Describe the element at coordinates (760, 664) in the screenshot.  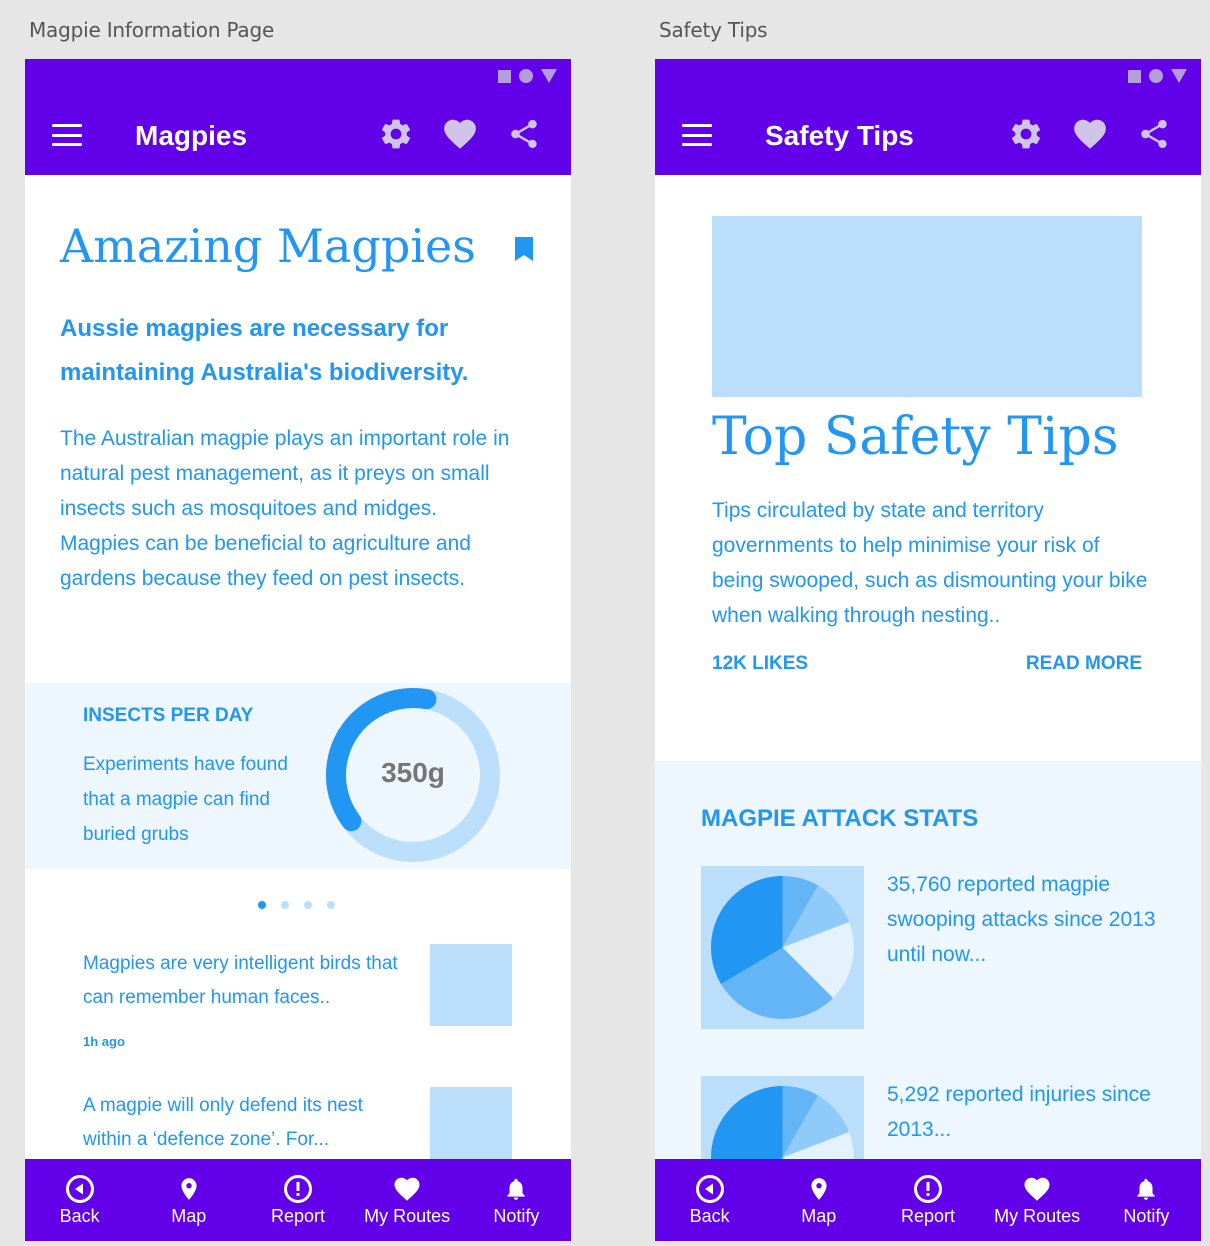
I see `likes-button: 12K LIKES` at that location.